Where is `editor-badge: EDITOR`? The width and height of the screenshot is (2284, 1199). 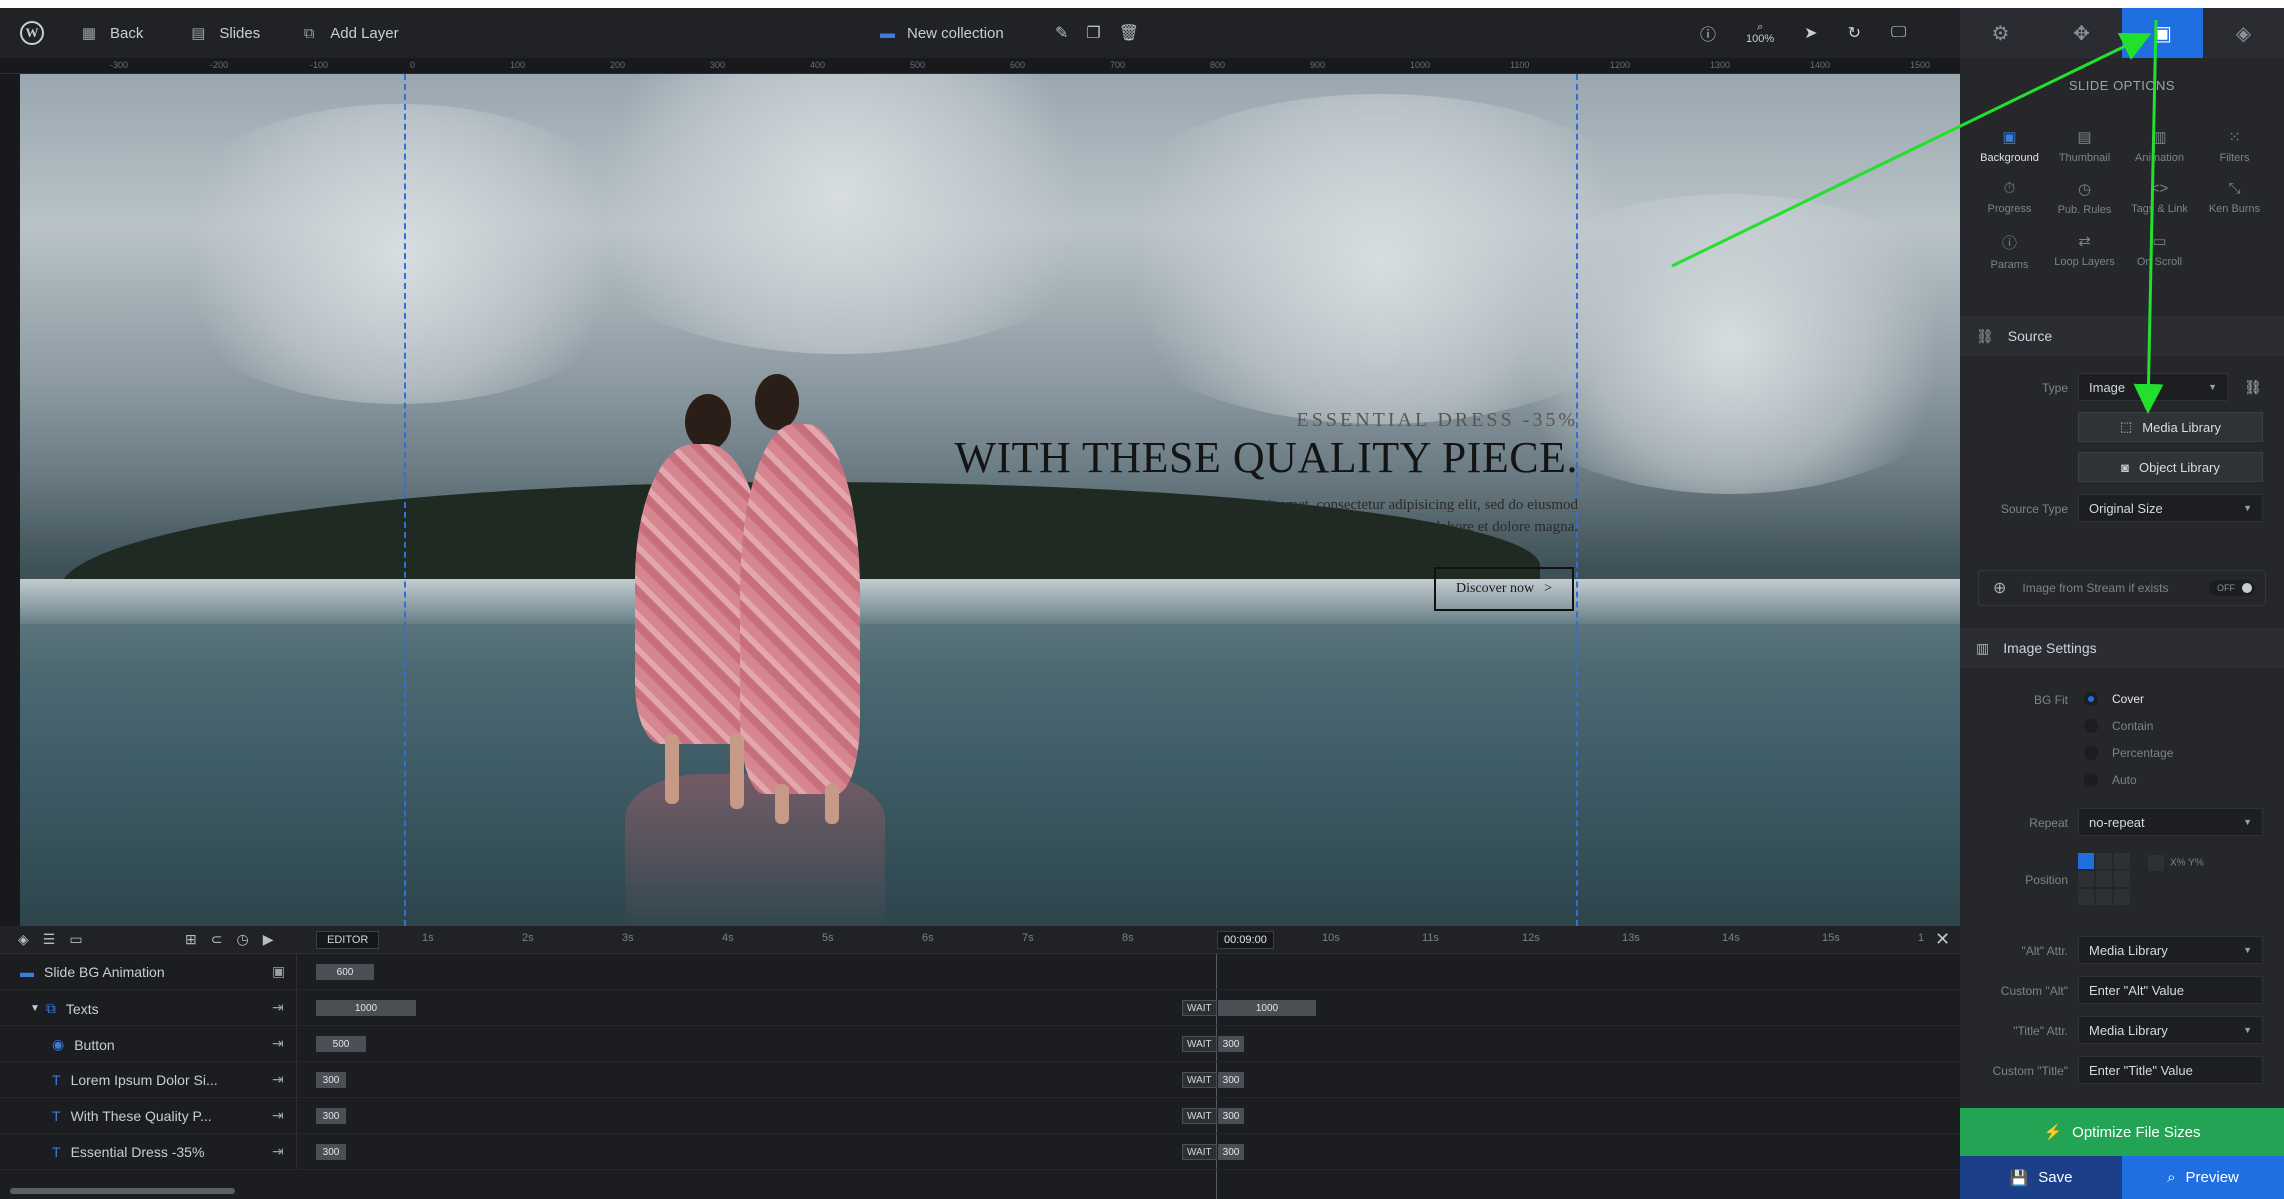 editor-badge: EDITOR is located at coordinates (348, 940).